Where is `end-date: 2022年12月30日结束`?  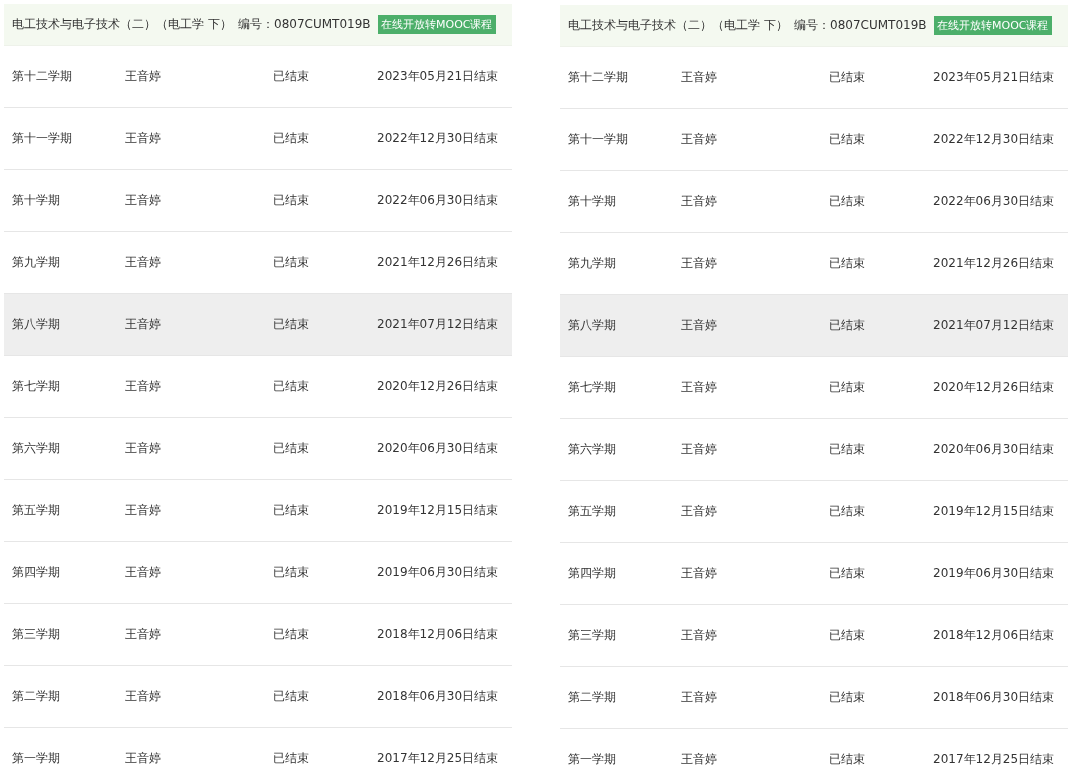
end-date: 2022年12月30日结束 is located at coordinates (438, 138).